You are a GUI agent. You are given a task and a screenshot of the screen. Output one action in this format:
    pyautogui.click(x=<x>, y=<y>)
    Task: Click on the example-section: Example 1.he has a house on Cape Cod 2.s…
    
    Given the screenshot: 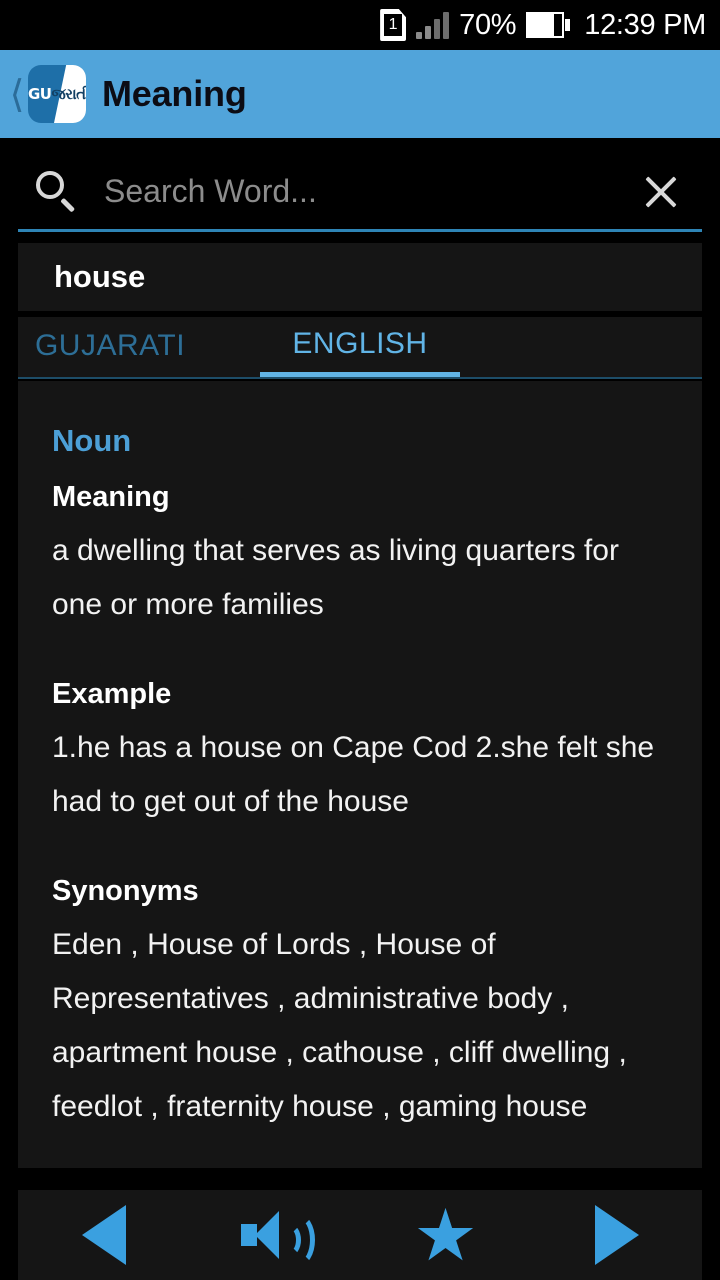 What is the action you would take?
    pyautogui.click(x=360, y=753)
    